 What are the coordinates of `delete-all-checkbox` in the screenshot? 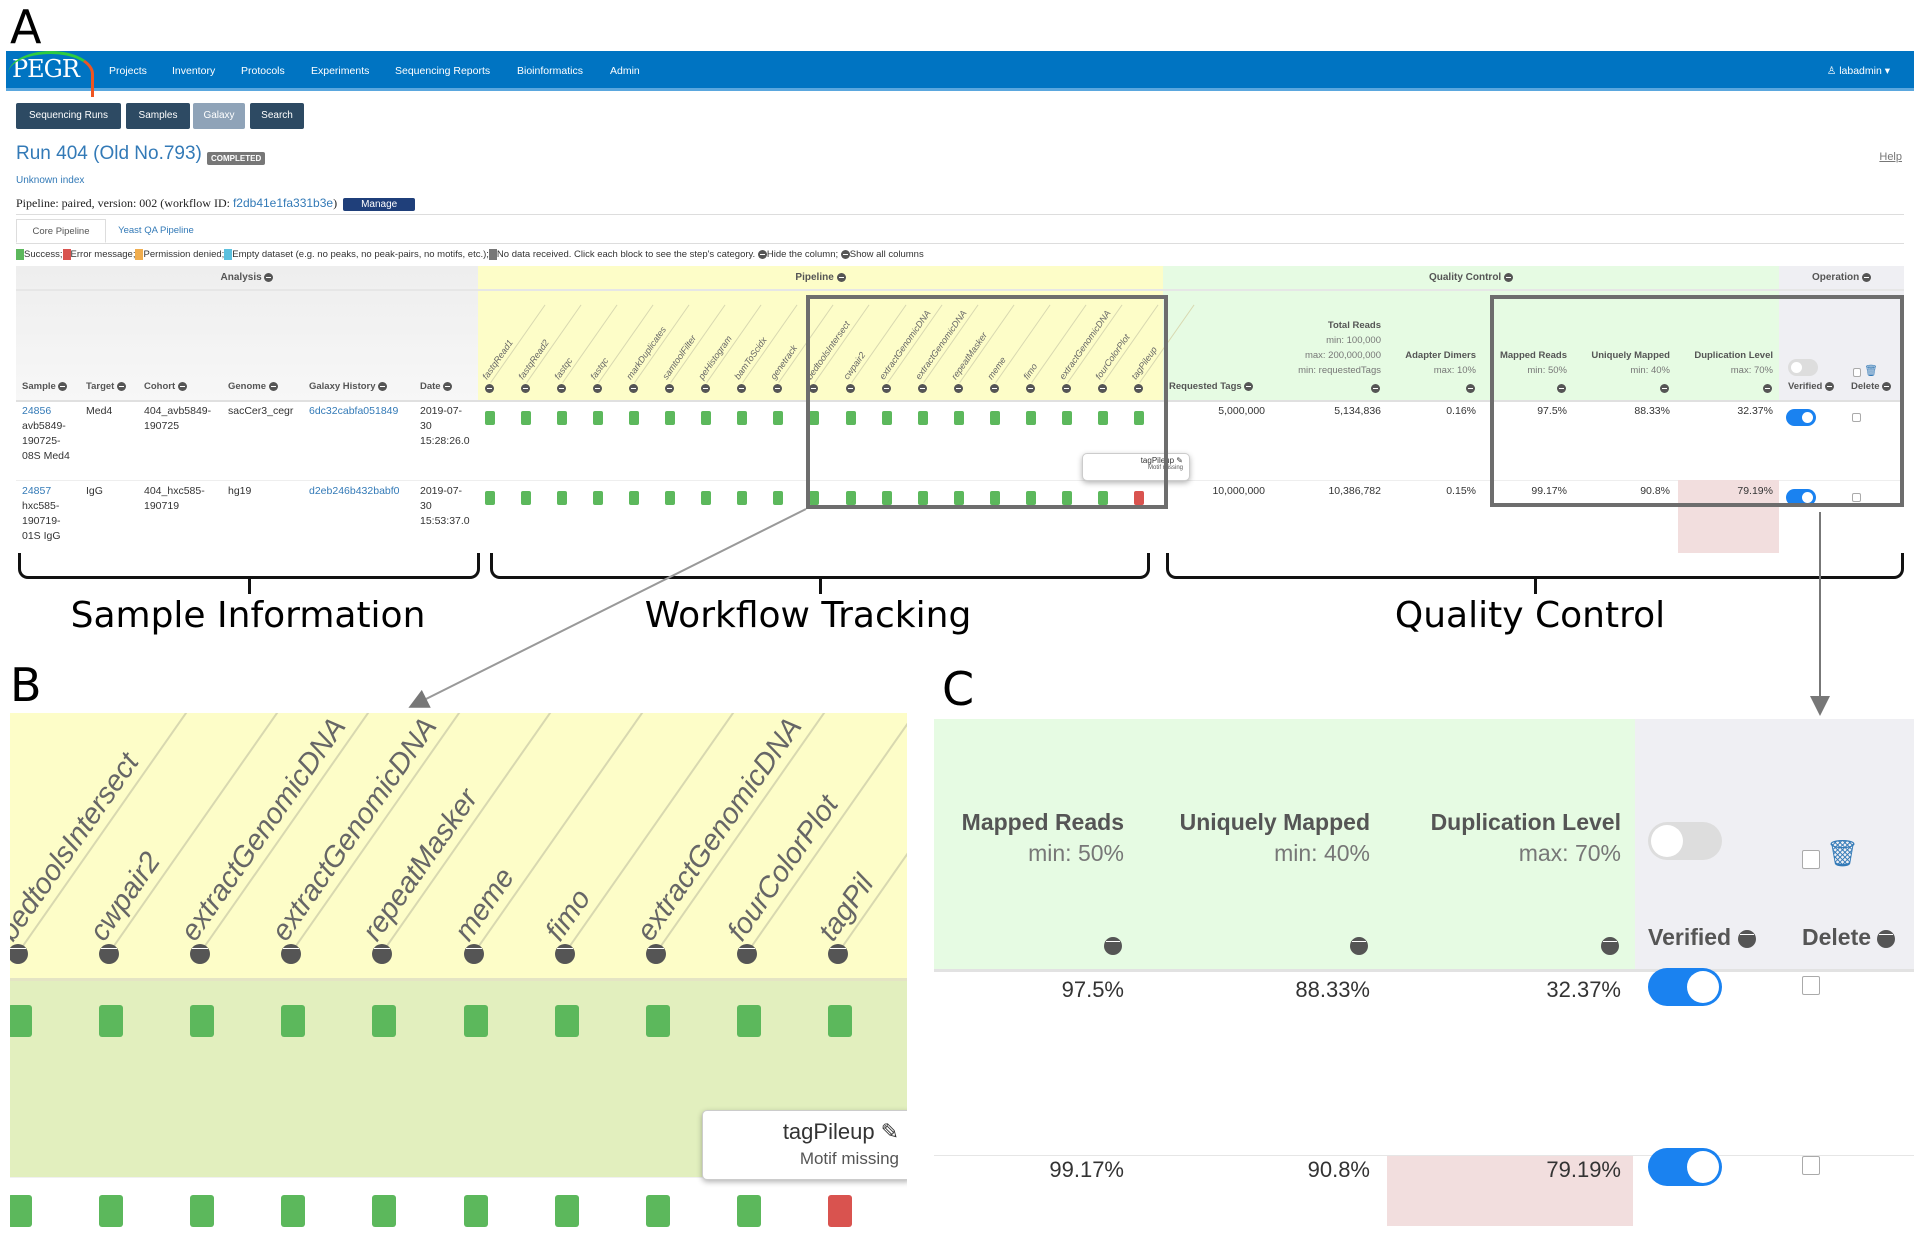 It's located at (1811, 859).